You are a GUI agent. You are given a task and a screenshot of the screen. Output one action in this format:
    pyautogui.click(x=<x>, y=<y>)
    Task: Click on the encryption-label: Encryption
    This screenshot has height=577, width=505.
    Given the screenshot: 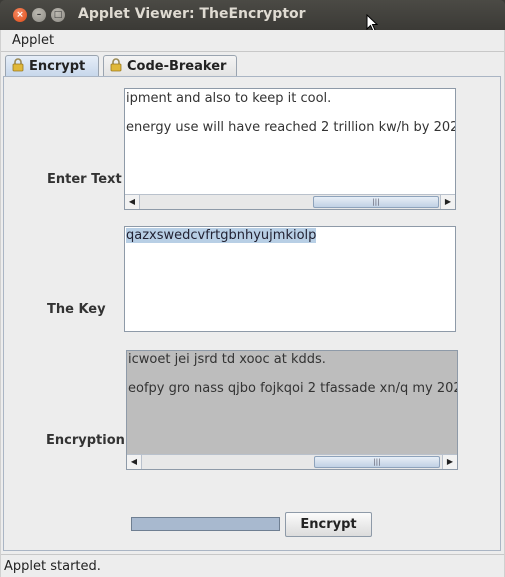 What is the action you would take?
    pyautogui.click(x=85, y=440)
    